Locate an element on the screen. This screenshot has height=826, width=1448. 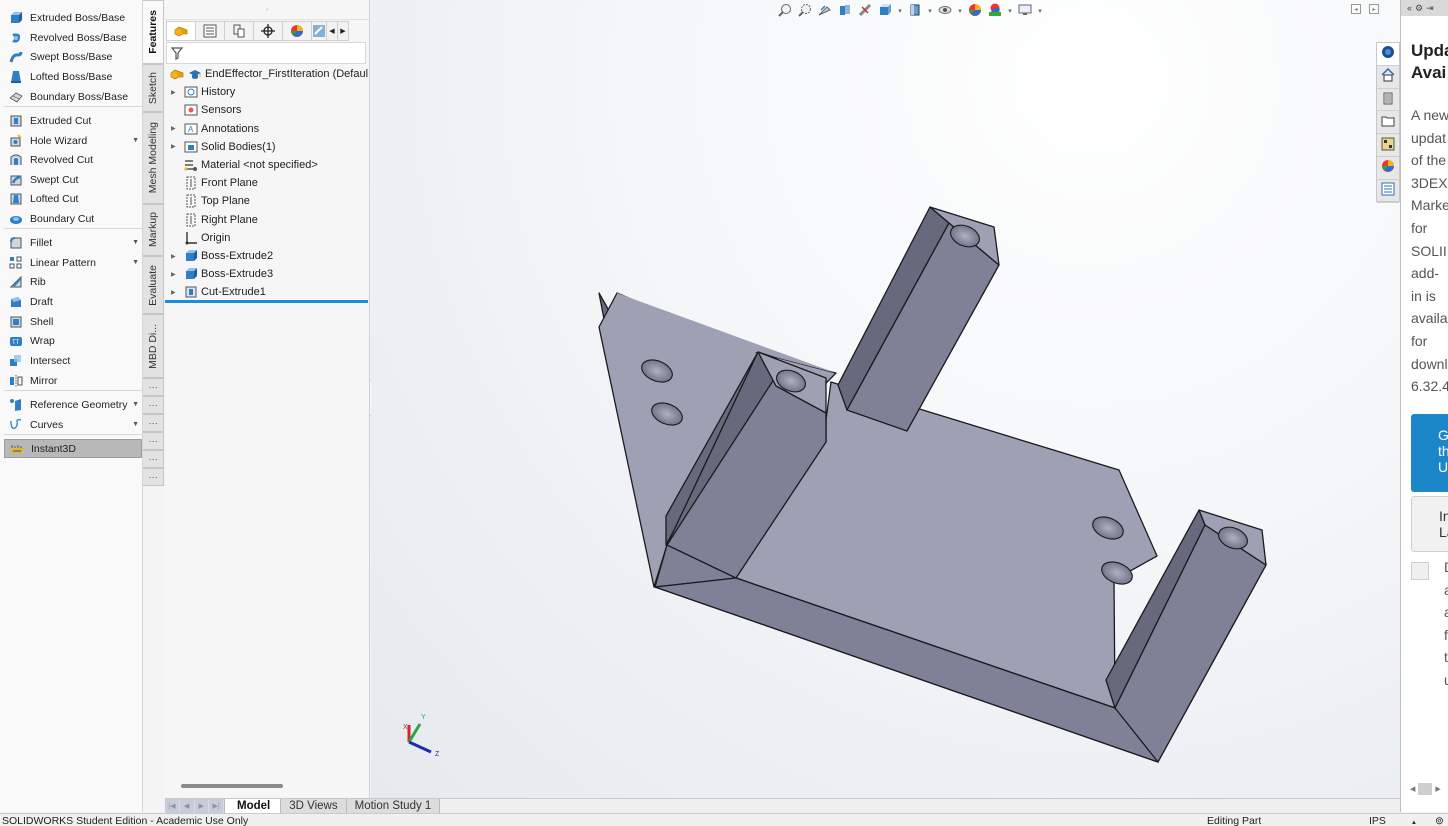
task-pane-tab-appearances is located at coordinates (1388, 168).